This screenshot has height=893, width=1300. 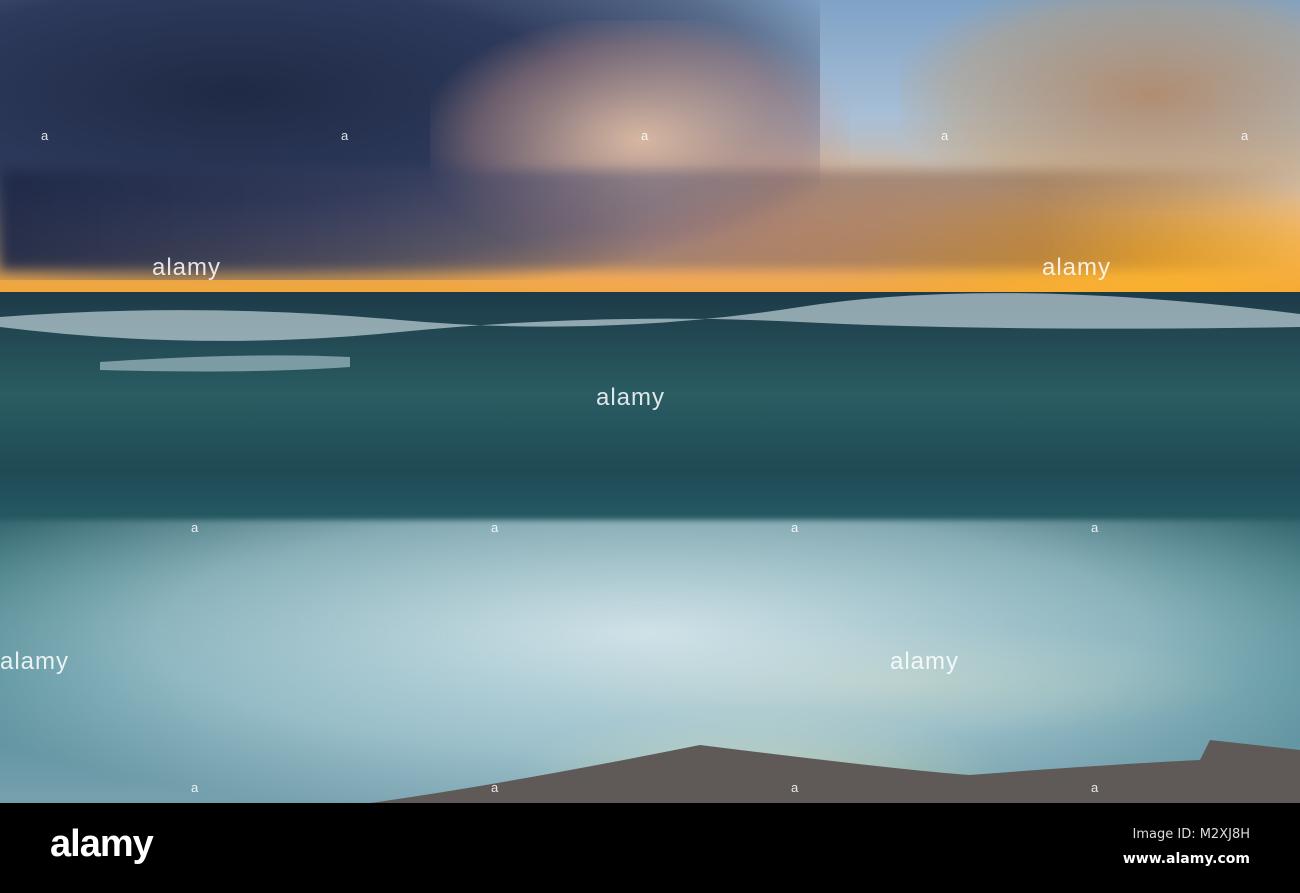 I want to click on footer-bar: alamy Image ID: M2XJ8H www.alamy.com, so click(x=650, y=848).